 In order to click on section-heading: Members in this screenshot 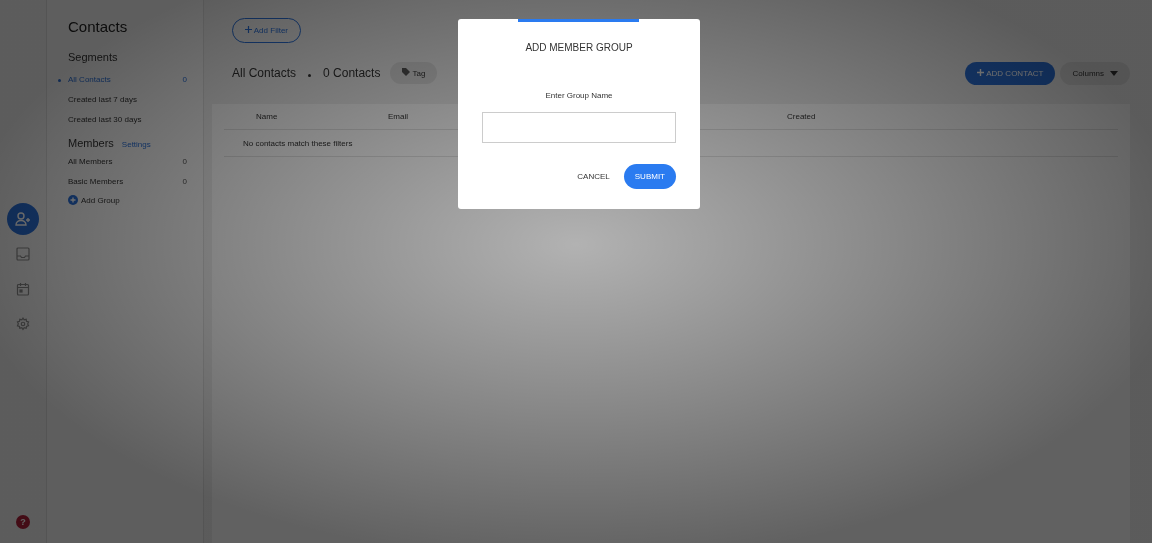, I will do `click(91, 143)`.